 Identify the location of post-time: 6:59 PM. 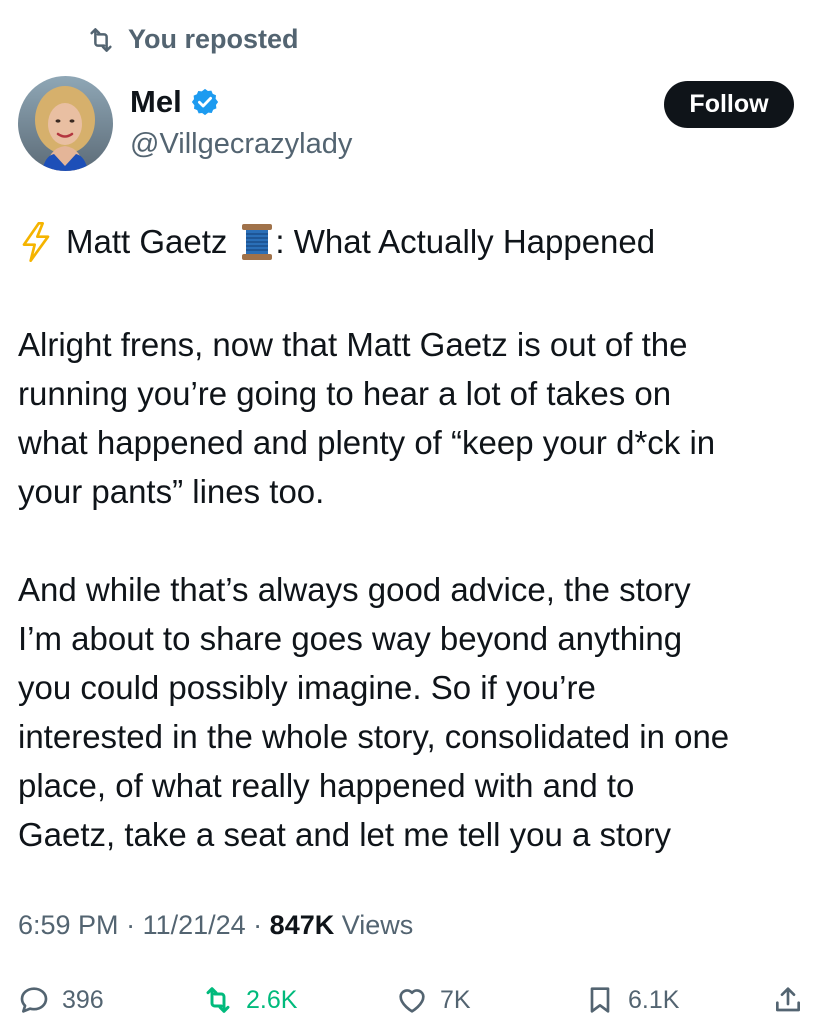
(68, 925).